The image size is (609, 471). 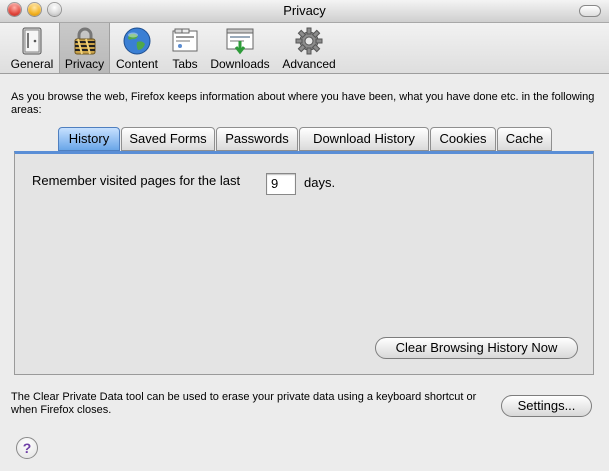 I want to click on window-title: Privacy, so click(x=304, y=10).